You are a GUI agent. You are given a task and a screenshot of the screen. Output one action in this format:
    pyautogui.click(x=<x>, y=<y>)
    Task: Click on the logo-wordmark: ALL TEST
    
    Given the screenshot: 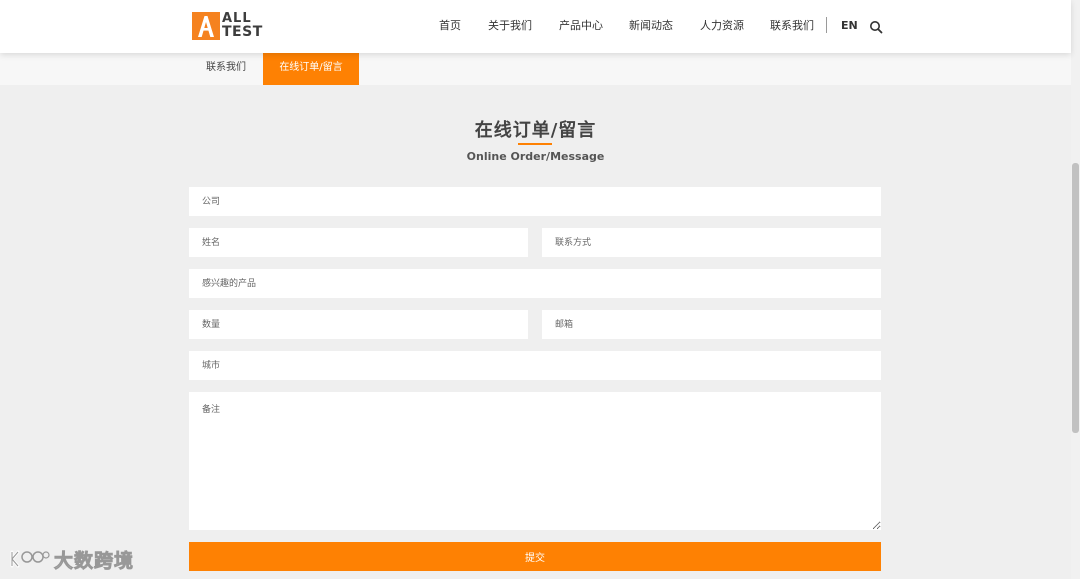 What is the action you would take?
    pyautogui.click(x=242, y=25)
    